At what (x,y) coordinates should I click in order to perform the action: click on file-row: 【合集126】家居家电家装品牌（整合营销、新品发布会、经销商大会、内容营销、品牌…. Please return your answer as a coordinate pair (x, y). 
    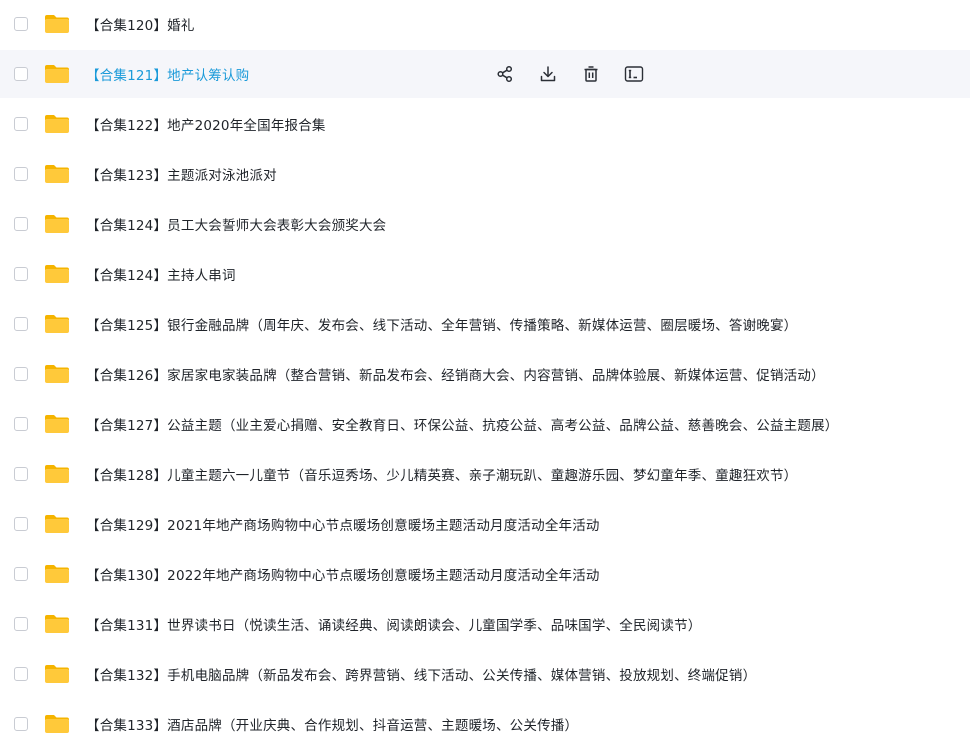
    Looking at the image, I should click on (485, 374).